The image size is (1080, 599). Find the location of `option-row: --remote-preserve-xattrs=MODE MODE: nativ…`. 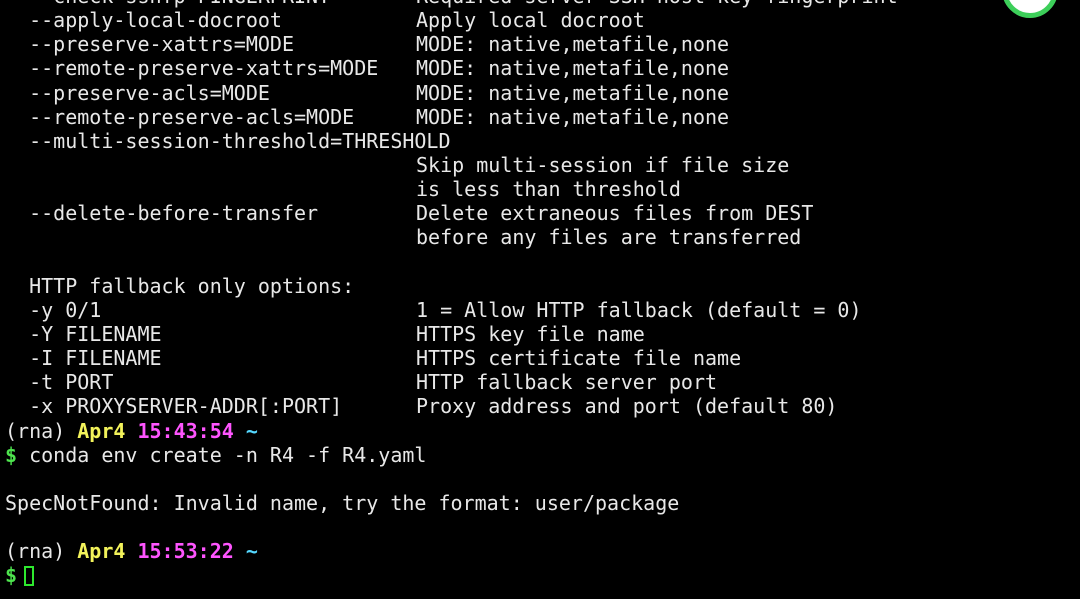

option-row: --remote-preserve-xattrs=MODE MODE: nativ… is located at coordinates (542, 68).